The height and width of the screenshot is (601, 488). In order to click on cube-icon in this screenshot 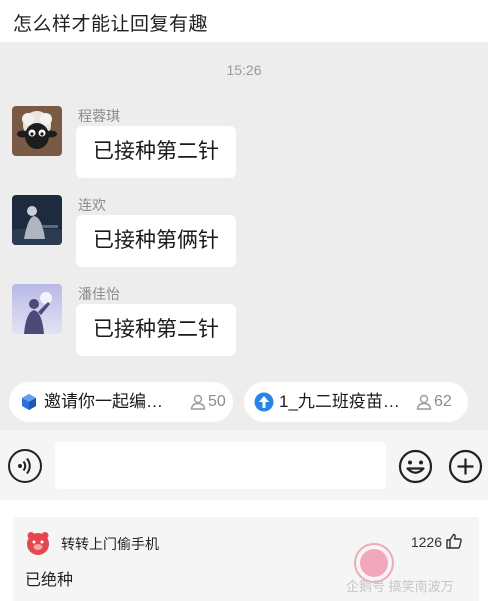, I will do `click(29, 402)`.